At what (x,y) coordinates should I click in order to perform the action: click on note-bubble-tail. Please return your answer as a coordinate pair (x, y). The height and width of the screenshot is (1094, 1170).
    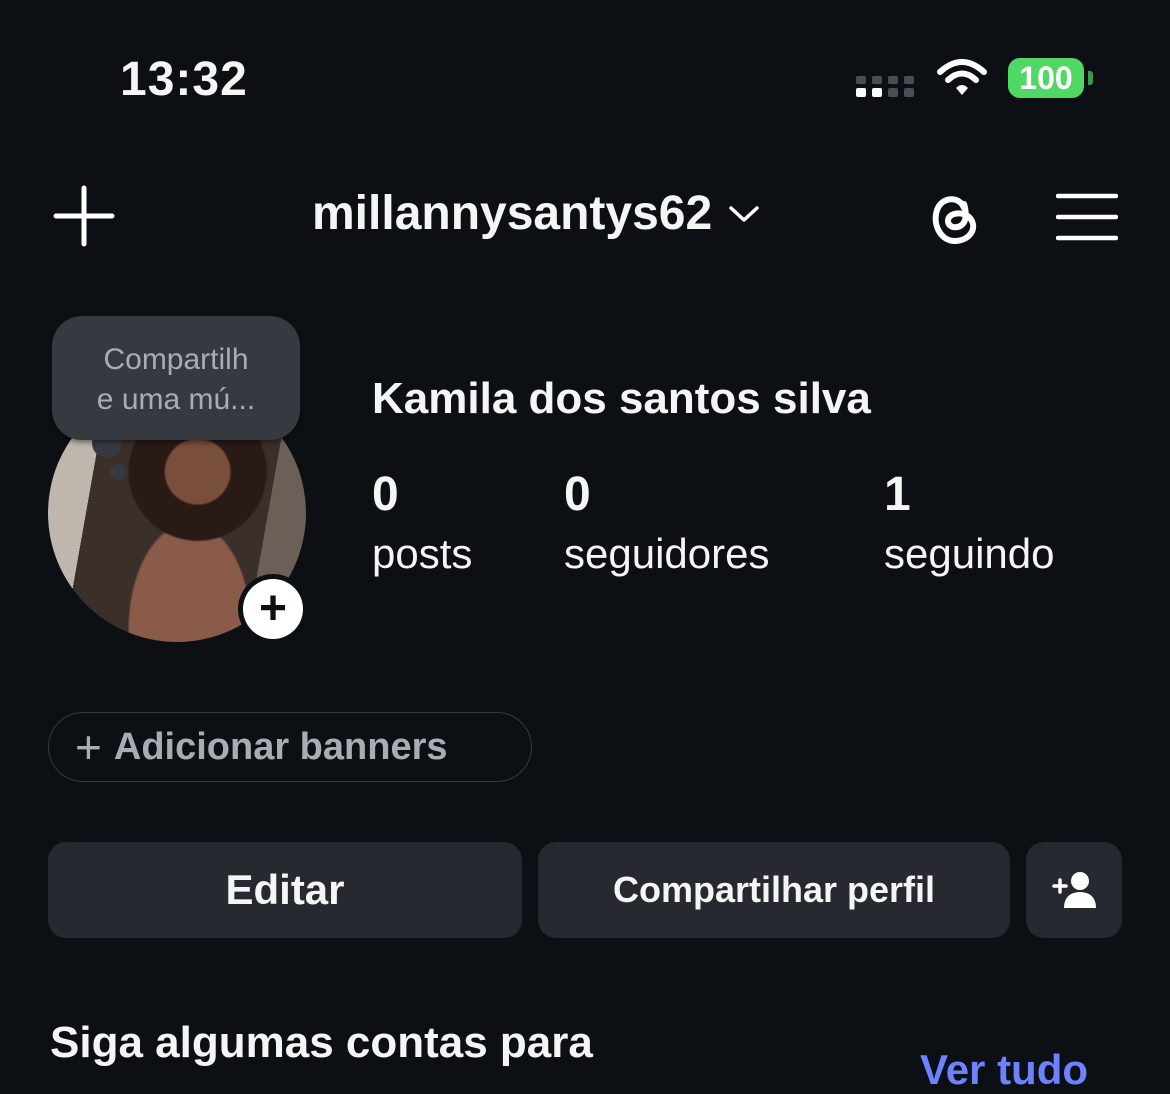
    Looking at the image, I should click on (118, 472).